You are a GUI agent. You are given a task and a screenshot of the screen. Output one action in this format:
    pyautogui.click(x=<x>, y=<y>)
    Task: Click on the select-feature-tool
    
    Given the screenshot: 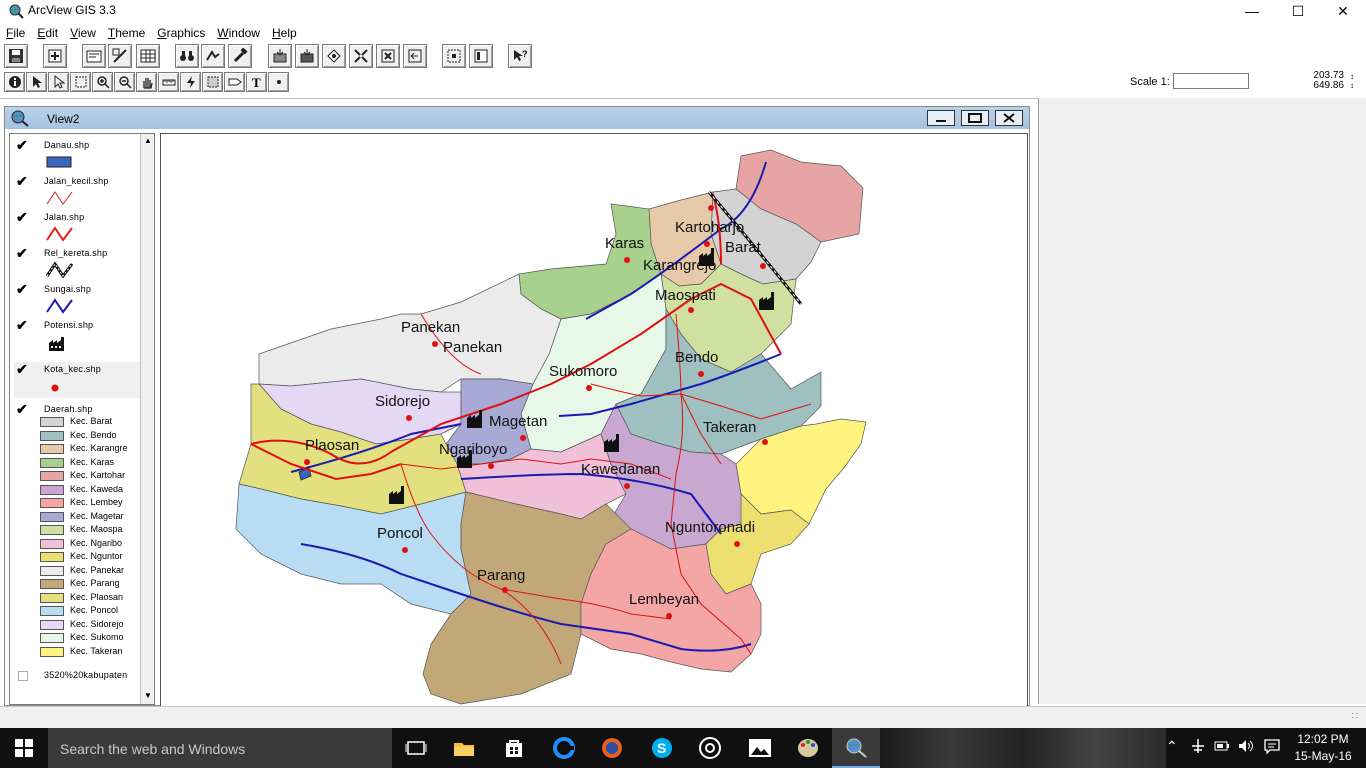 What is the action you would take?
    pyautogui.click(x=80, y=82)
    